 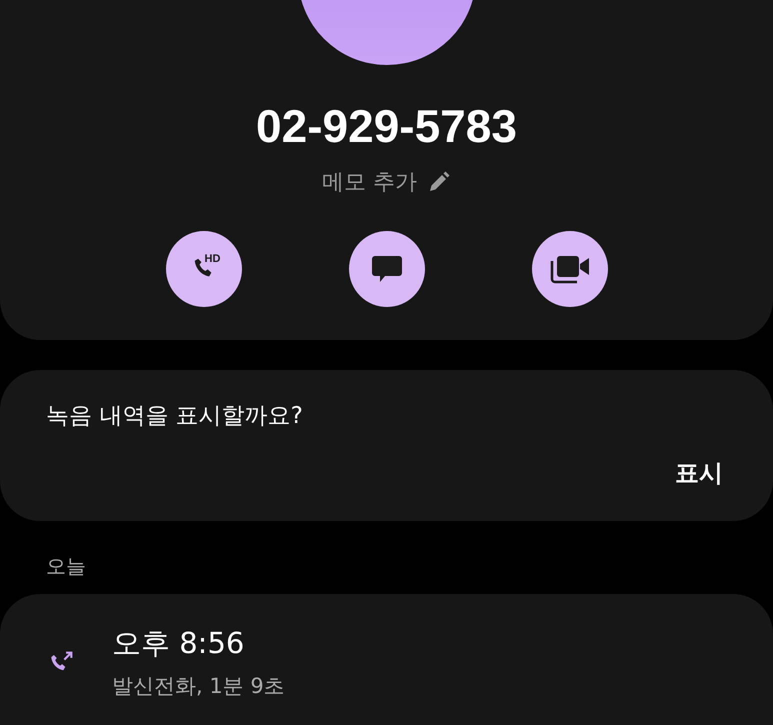 What do you see at coordinates (439, 182) in the screenshot?
I see `pencil-icon` at bounding box center [439, 182].